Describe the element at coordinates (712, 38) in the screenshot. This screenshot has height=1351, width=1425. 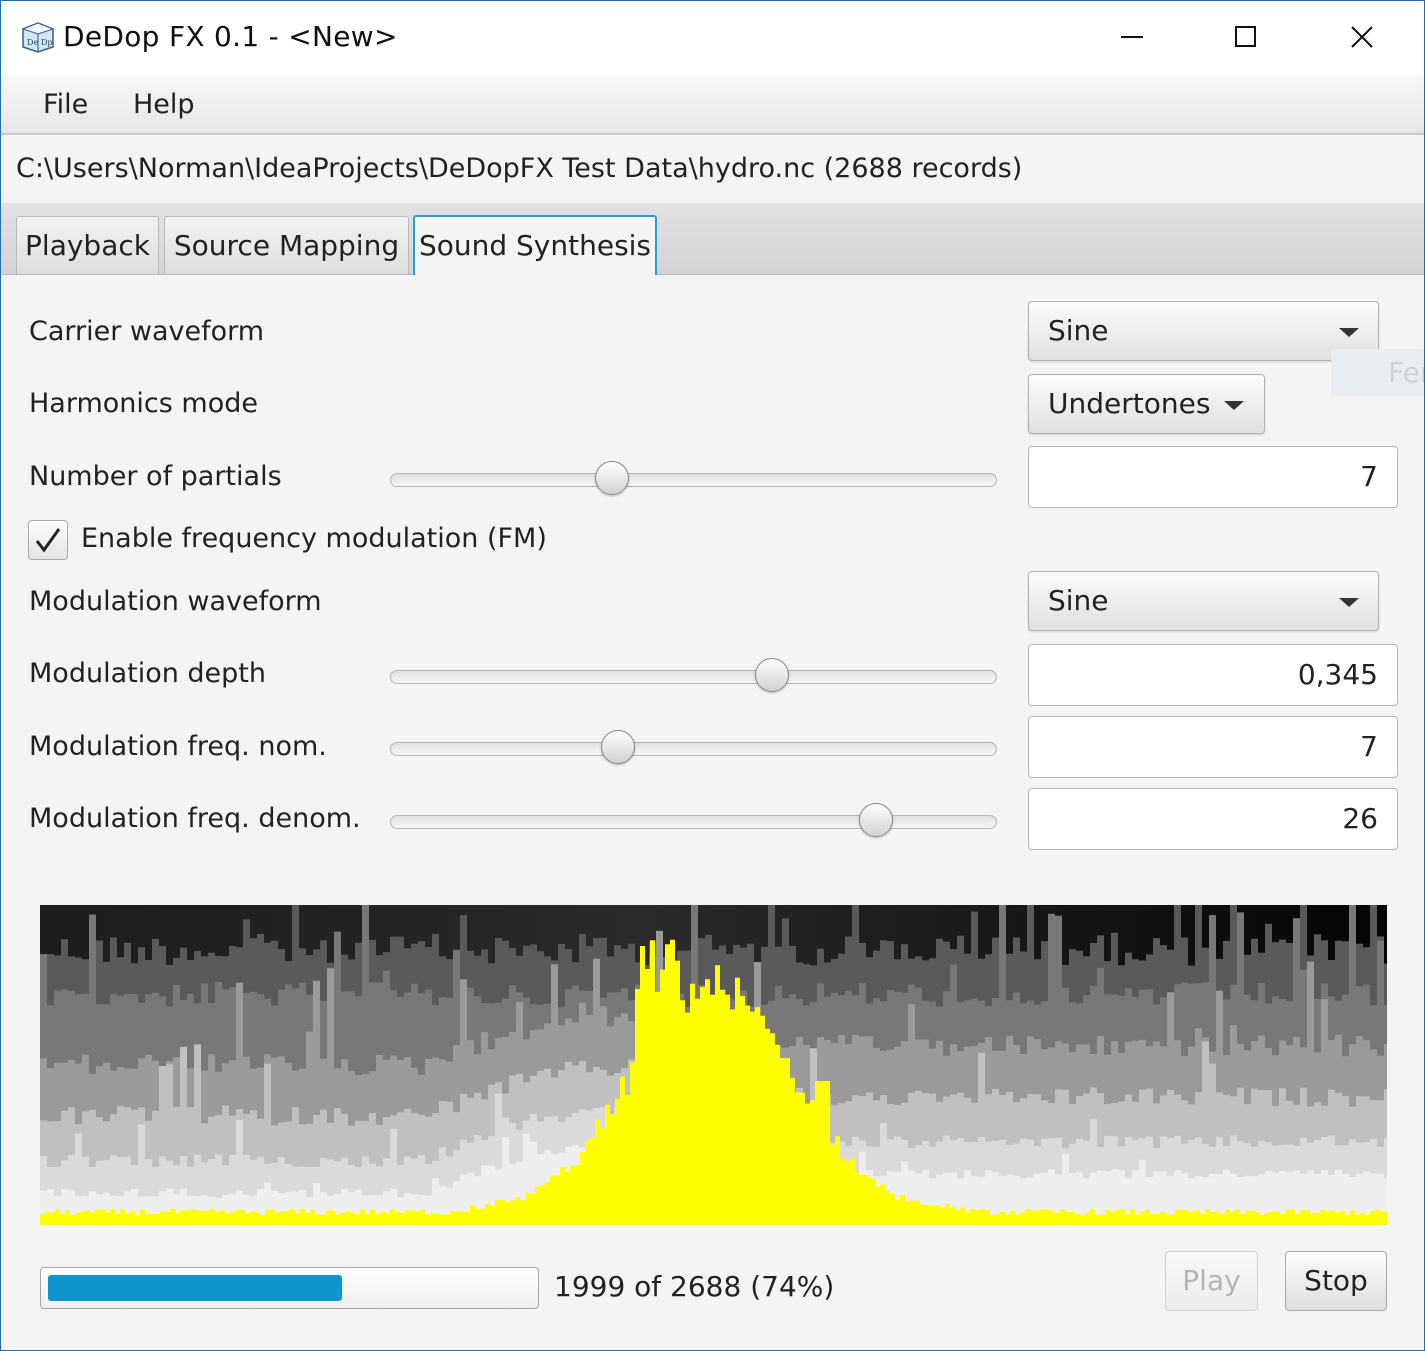
I see `title-bar: De Dp DeDop FX 0.1 - <New>` at that location.